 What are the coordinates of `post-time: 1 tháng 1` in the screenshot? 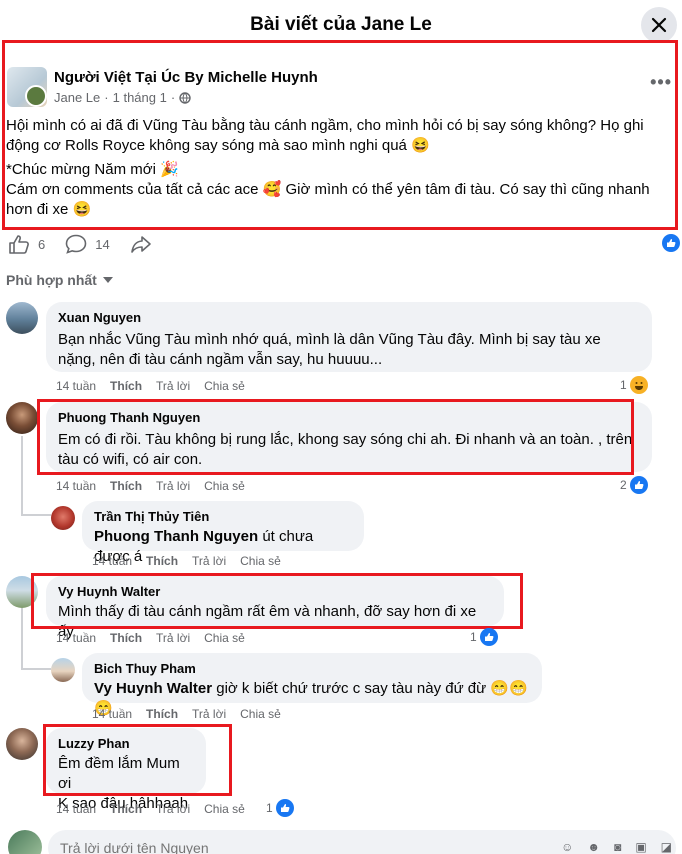 It's located at (140, 97).